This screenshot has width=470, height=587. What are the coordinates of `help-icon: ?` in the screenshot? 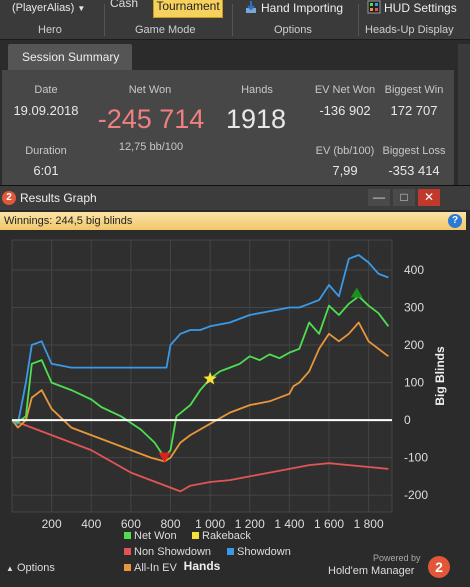 It's located at (455, 221).